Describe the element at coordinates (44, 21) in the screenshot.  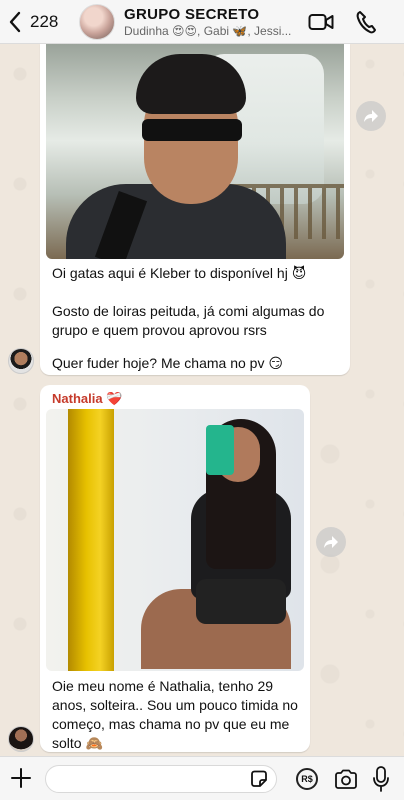
I see `unread-count: 228` at that location.